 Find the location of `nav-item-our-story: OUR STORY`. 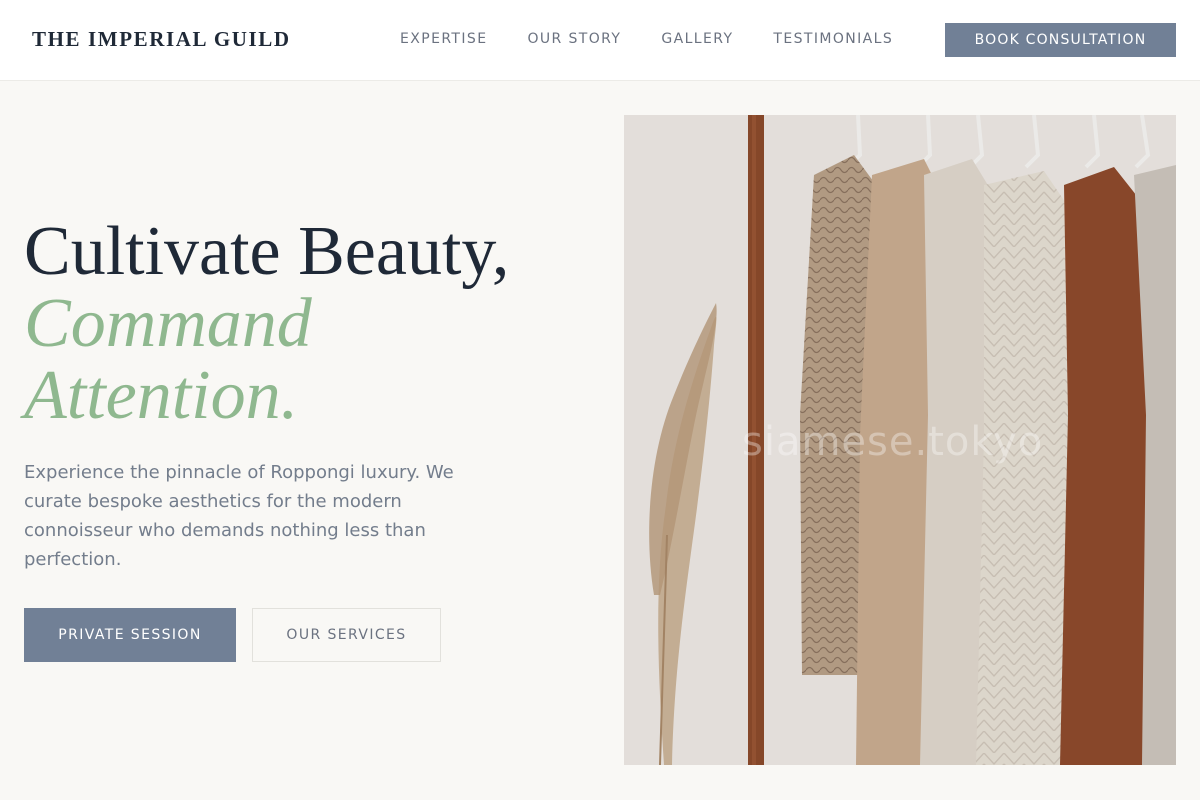

nav-item-our-story: OUR STORY is located at coordinates (574, 39).